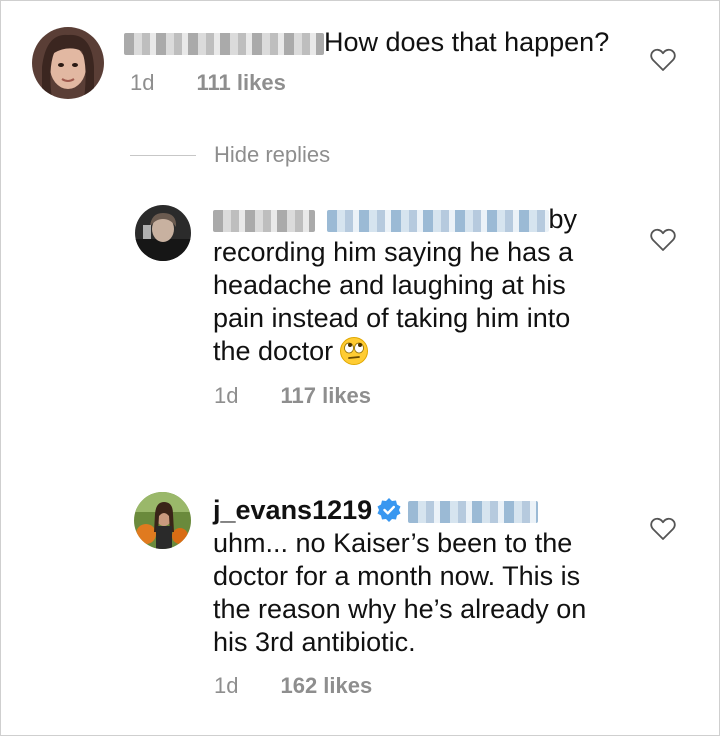 The height and width of the screenshot is (736, 720). What do you see at coordinates (389, 510) in the screenshot?
I see `verified-badge-icon` at bounding box center [389, 510].